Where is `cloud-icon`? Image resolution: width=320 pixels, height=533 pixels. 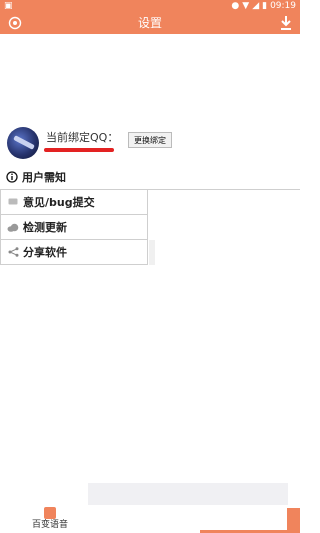
cloud-icon is located at coordinates (13, 227).